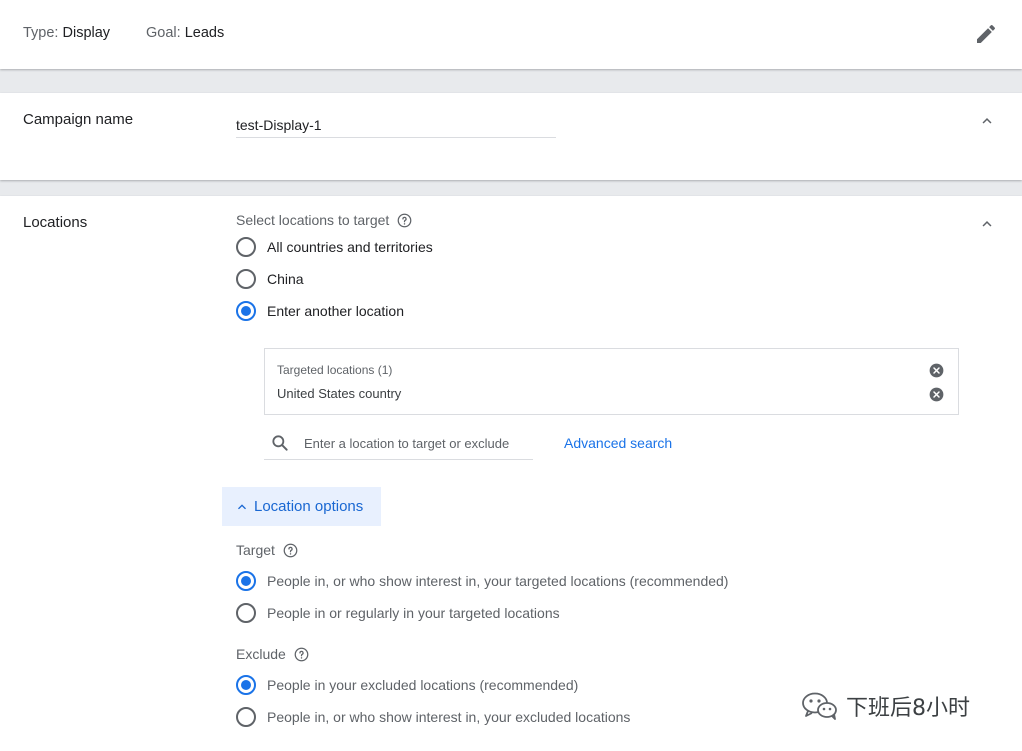 The width and height of the screenshot is (1022, 751). What do you see at coordinates (255, 550) in the screenshot?
I see `target-text: Target` at bounding box center [255, 550].